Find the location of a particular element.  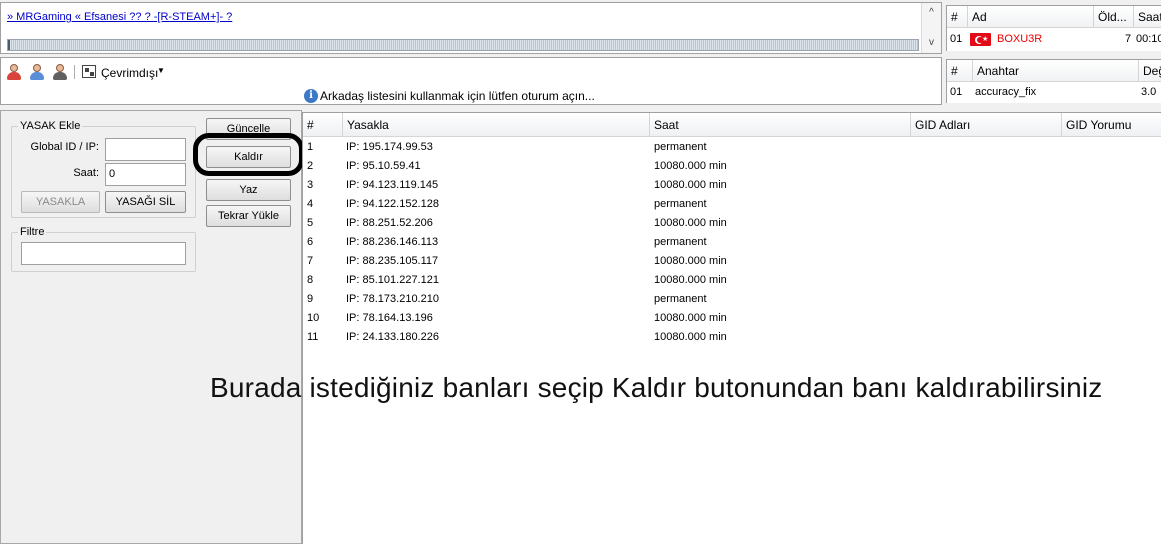

filter-groupbox: Filtre is located at coordinates (103, 249).